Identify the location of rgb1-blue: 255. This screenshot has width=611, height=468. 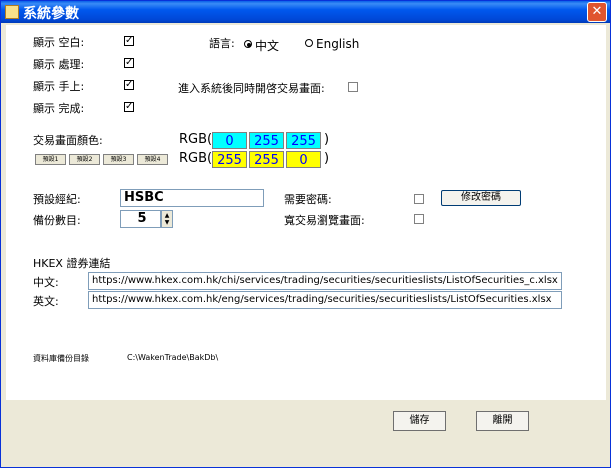
(303, 140).